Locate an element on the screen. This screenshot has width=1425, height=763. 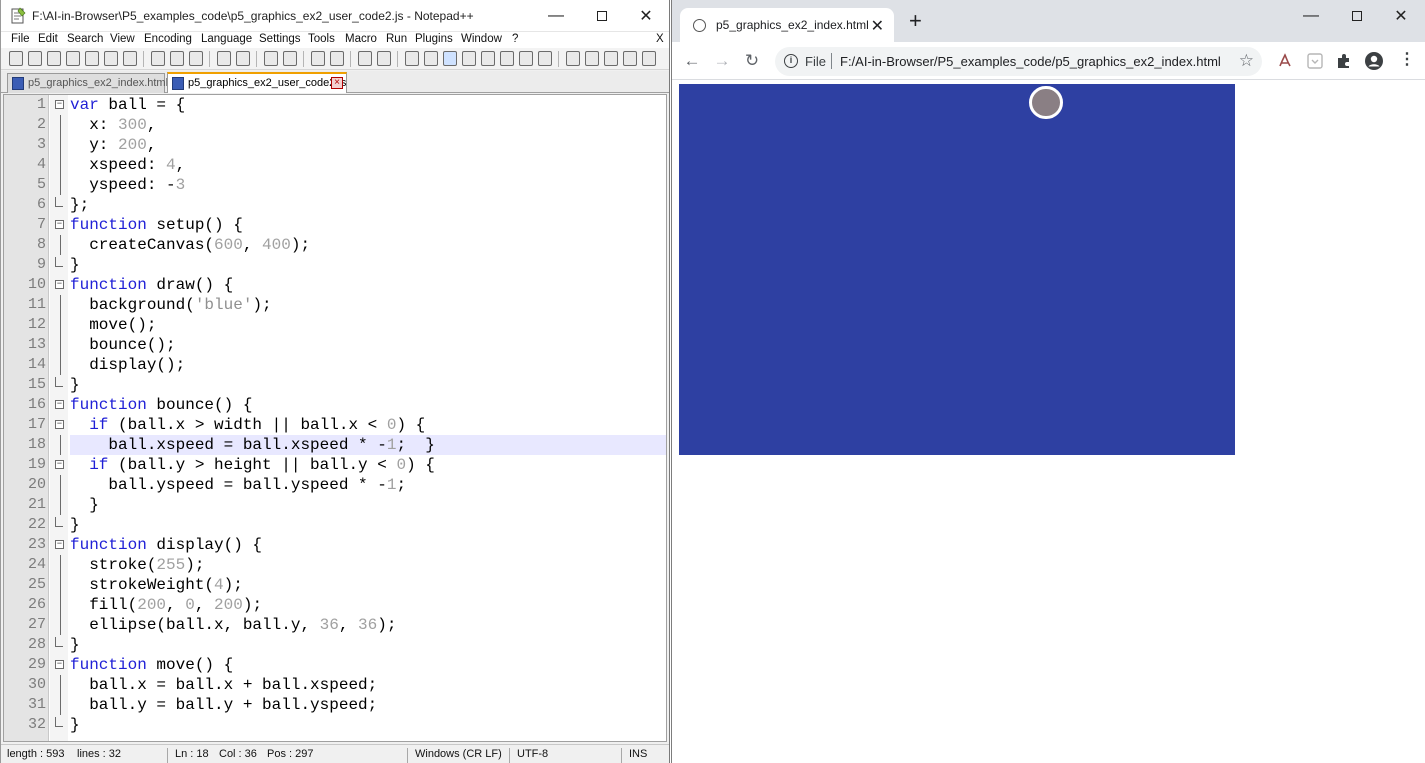
menu-macro: Macro is located at coordinates (361, 39).